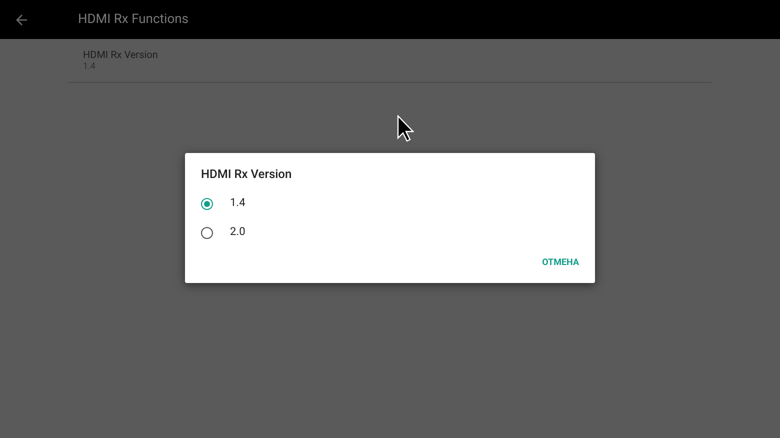  What do you see at coordinates (390, 232) in the screenshot?
I see `radio-option: 2.0` at bounding box center [390, 232].